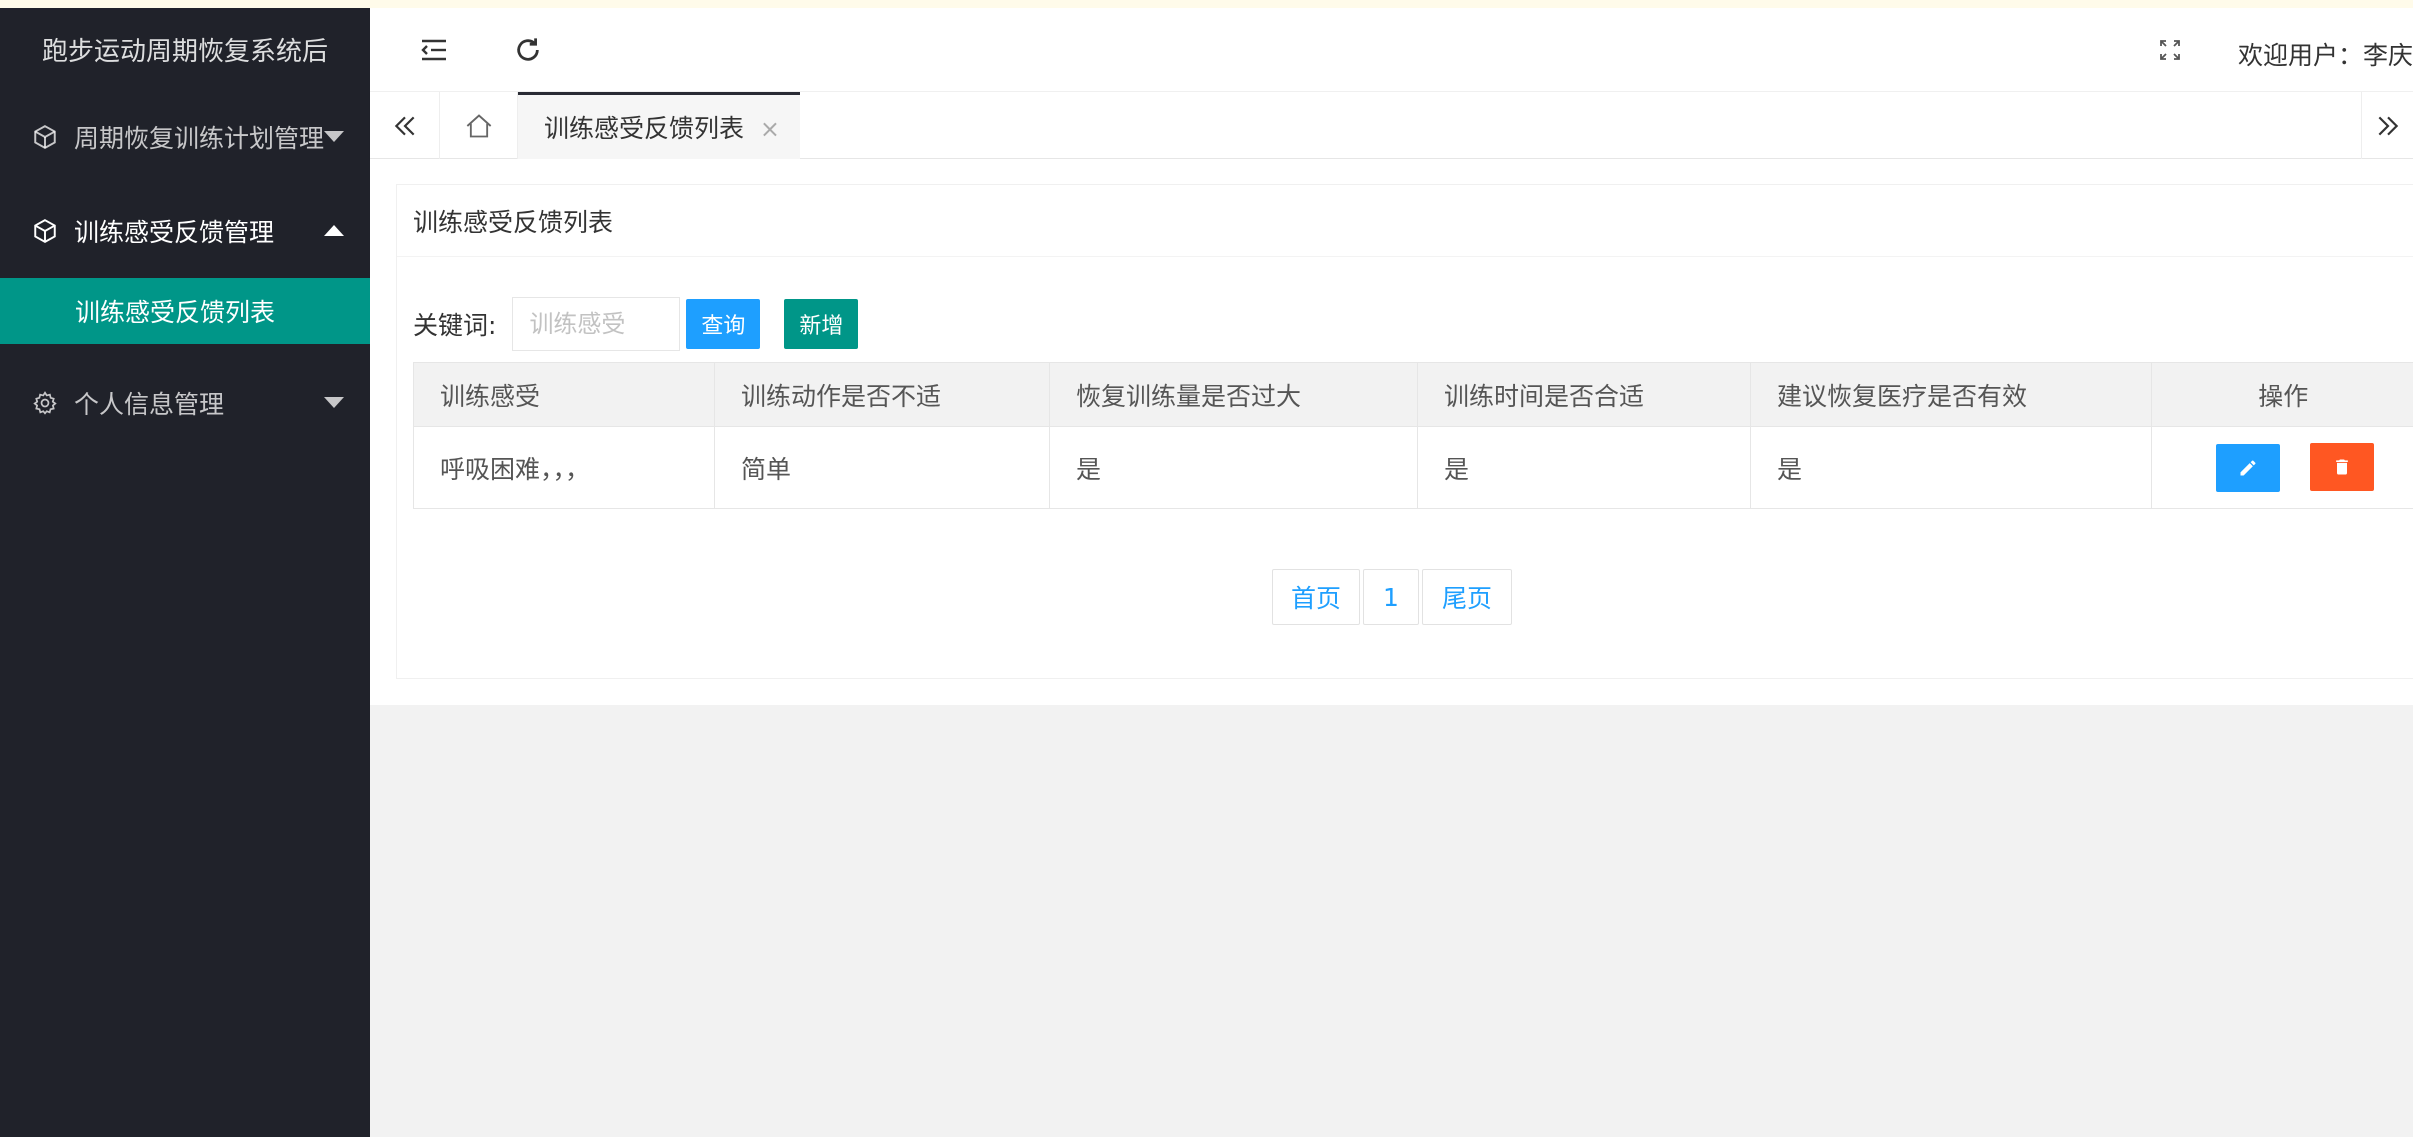 The height and width of the screenshot is (1137, 2413). What do you see at coordinates (2282, 394) in the screenshot?
I see `column-header-actions: 操作` at bounding box center [2282, 394].